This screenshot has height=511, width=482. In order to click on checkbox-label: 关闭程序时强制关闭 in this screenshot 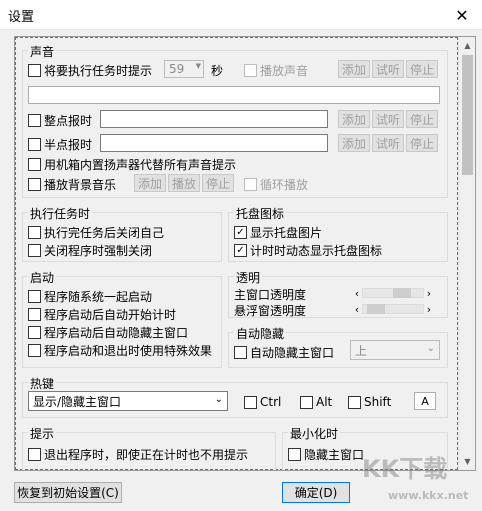, I will do `click(98, 251)`.